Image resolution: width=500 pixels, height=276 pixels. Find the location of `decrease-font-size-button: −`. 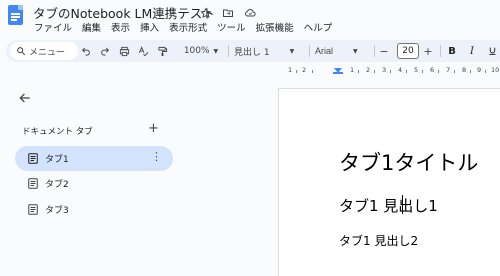

decrease-font-size-button: − is located at coordinates (384, 51).